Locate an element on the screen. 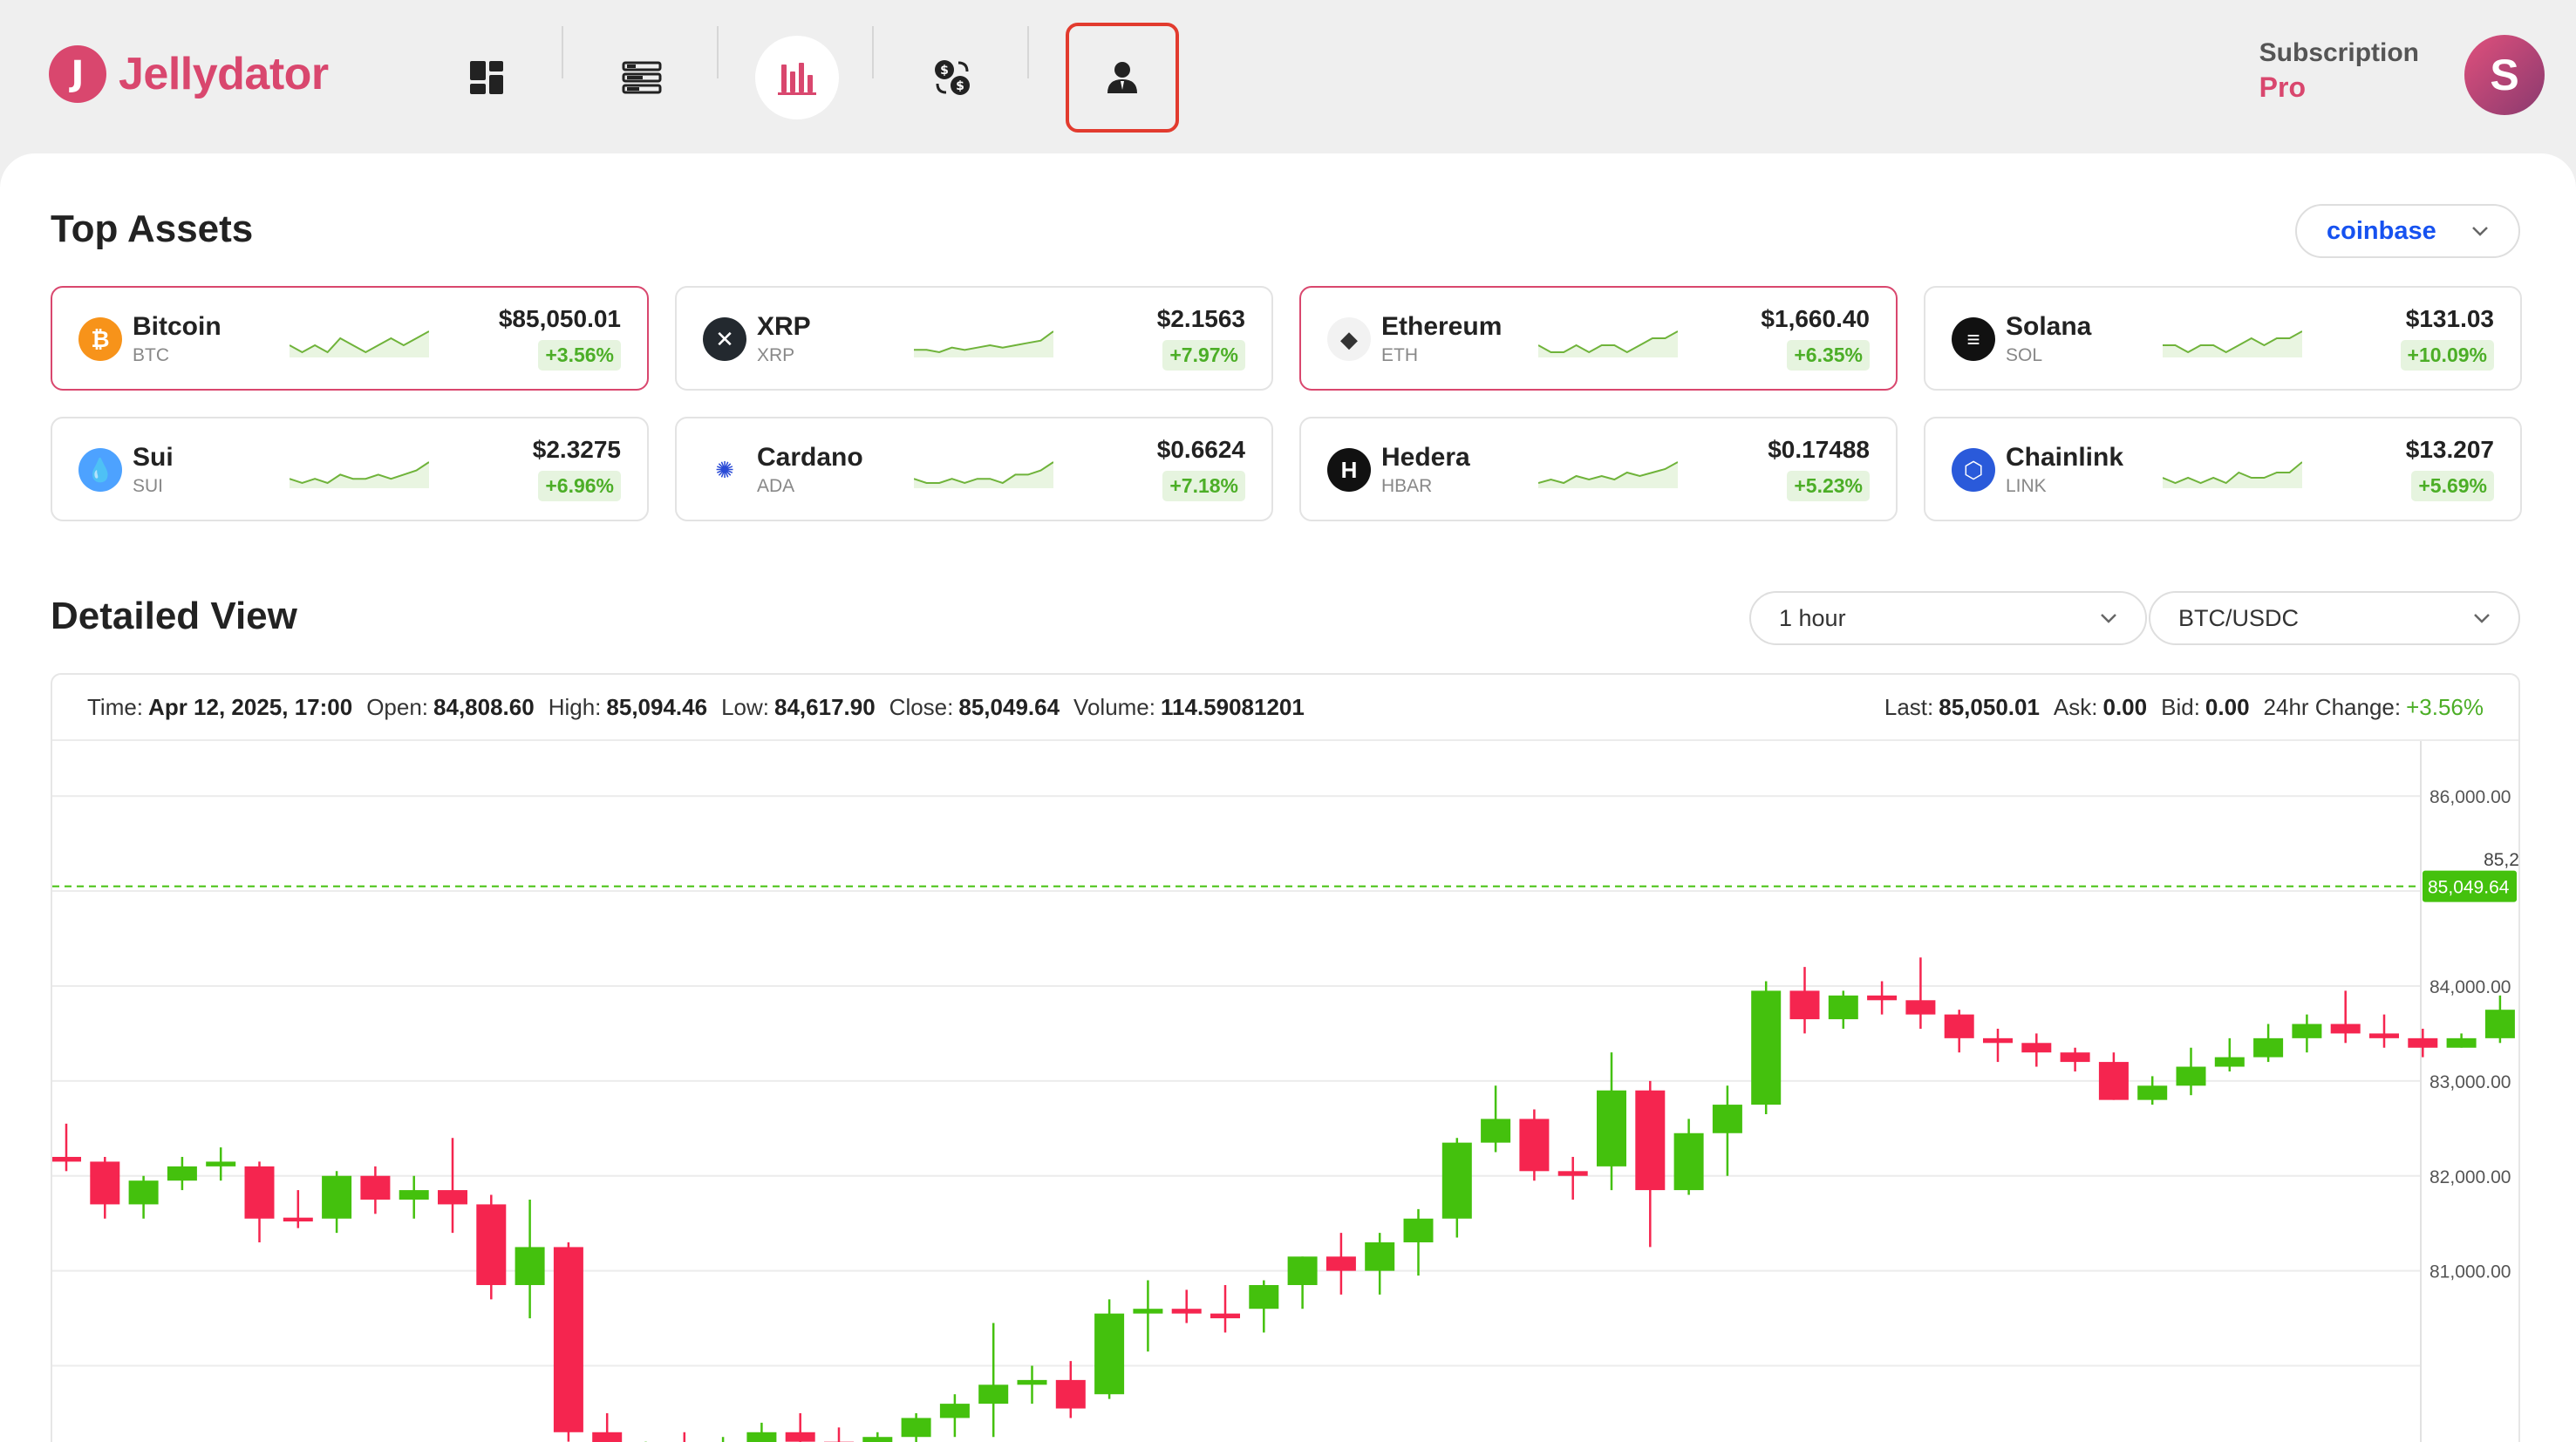 The height and width of the screenshot is (1442, 2576). asset-price: $85,050.01 is located at coordinates (559, 318).